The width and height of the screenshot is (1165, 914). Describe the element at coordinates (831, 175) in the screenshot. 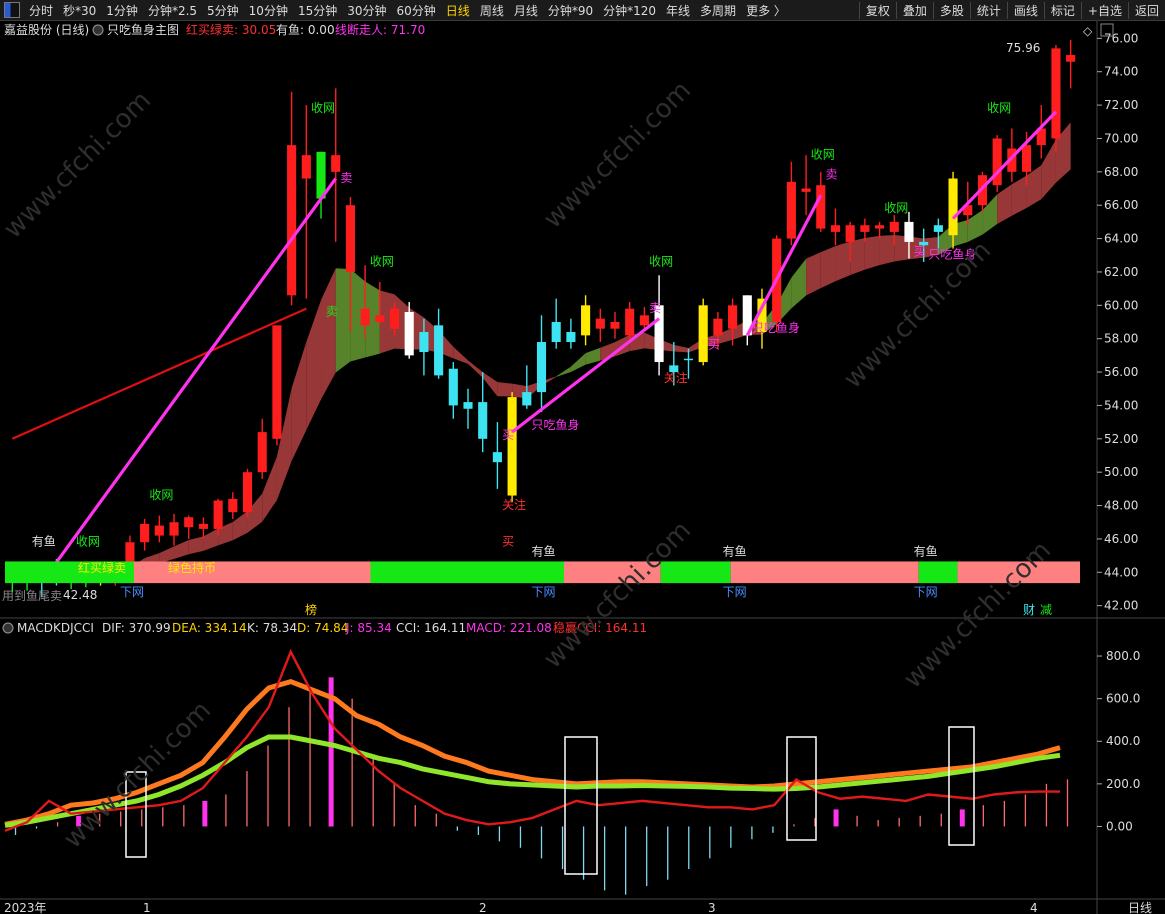

I see `sell-label: 卖` at that location.